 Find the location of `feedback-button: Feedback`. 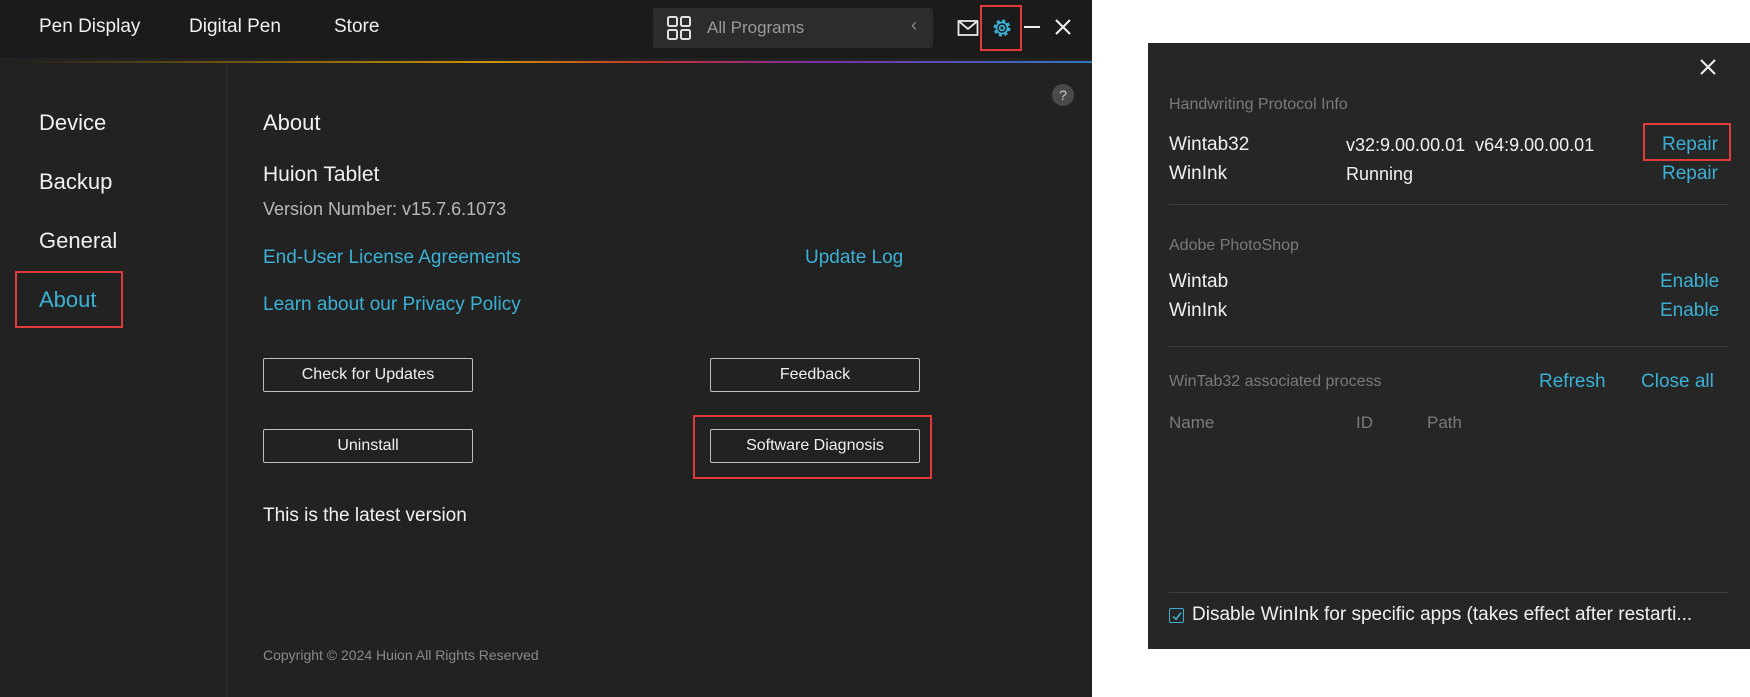

feedback-button: Feedback is located at coordinates (815, 375).